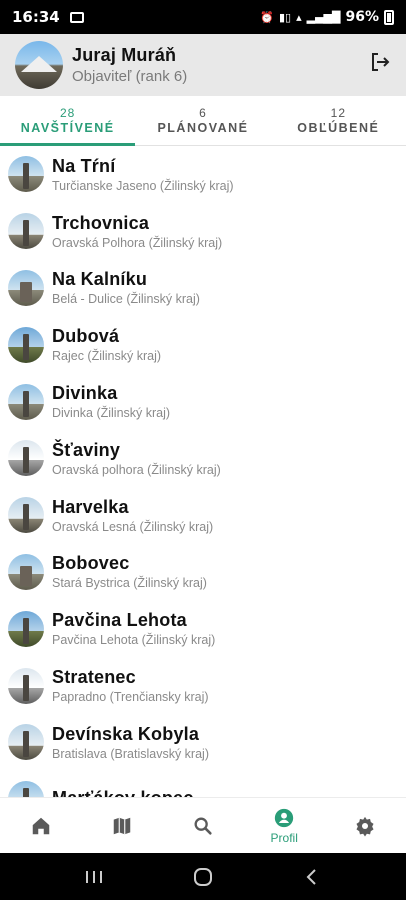 Image resolution: width=406 pixels, height=900 pixels. I want to click on place-location: Stará Bystrica (Žilinský kraj), so click(129, 583).